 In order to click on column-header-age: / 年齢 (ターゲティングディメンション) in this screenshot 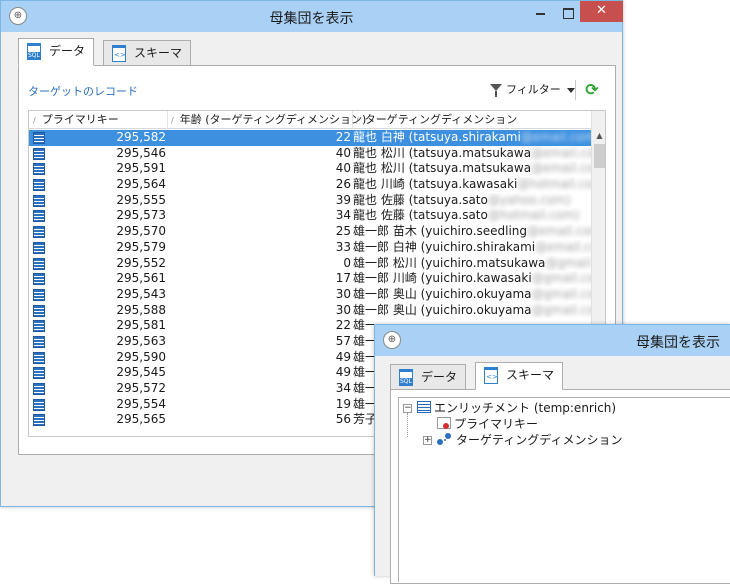, I will do `click(267, 120)`.